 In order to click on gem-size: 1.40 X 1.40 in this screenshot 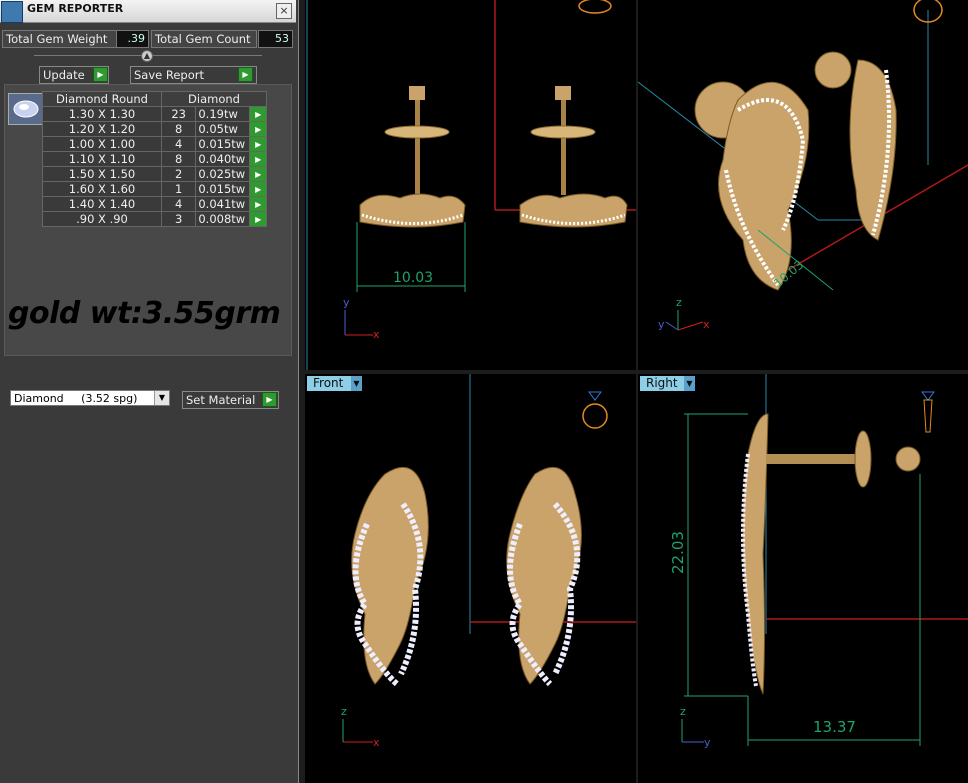, I will do `click(102, 204)`.